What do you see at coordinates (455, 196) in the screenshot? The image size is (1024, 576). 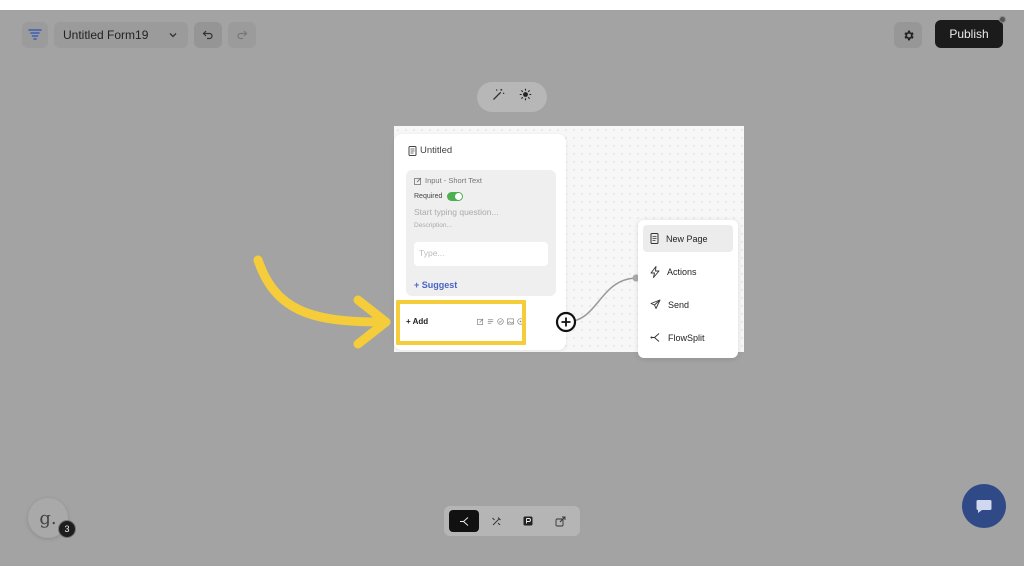 I see `required-toggle` at bounding box center [455, 196].